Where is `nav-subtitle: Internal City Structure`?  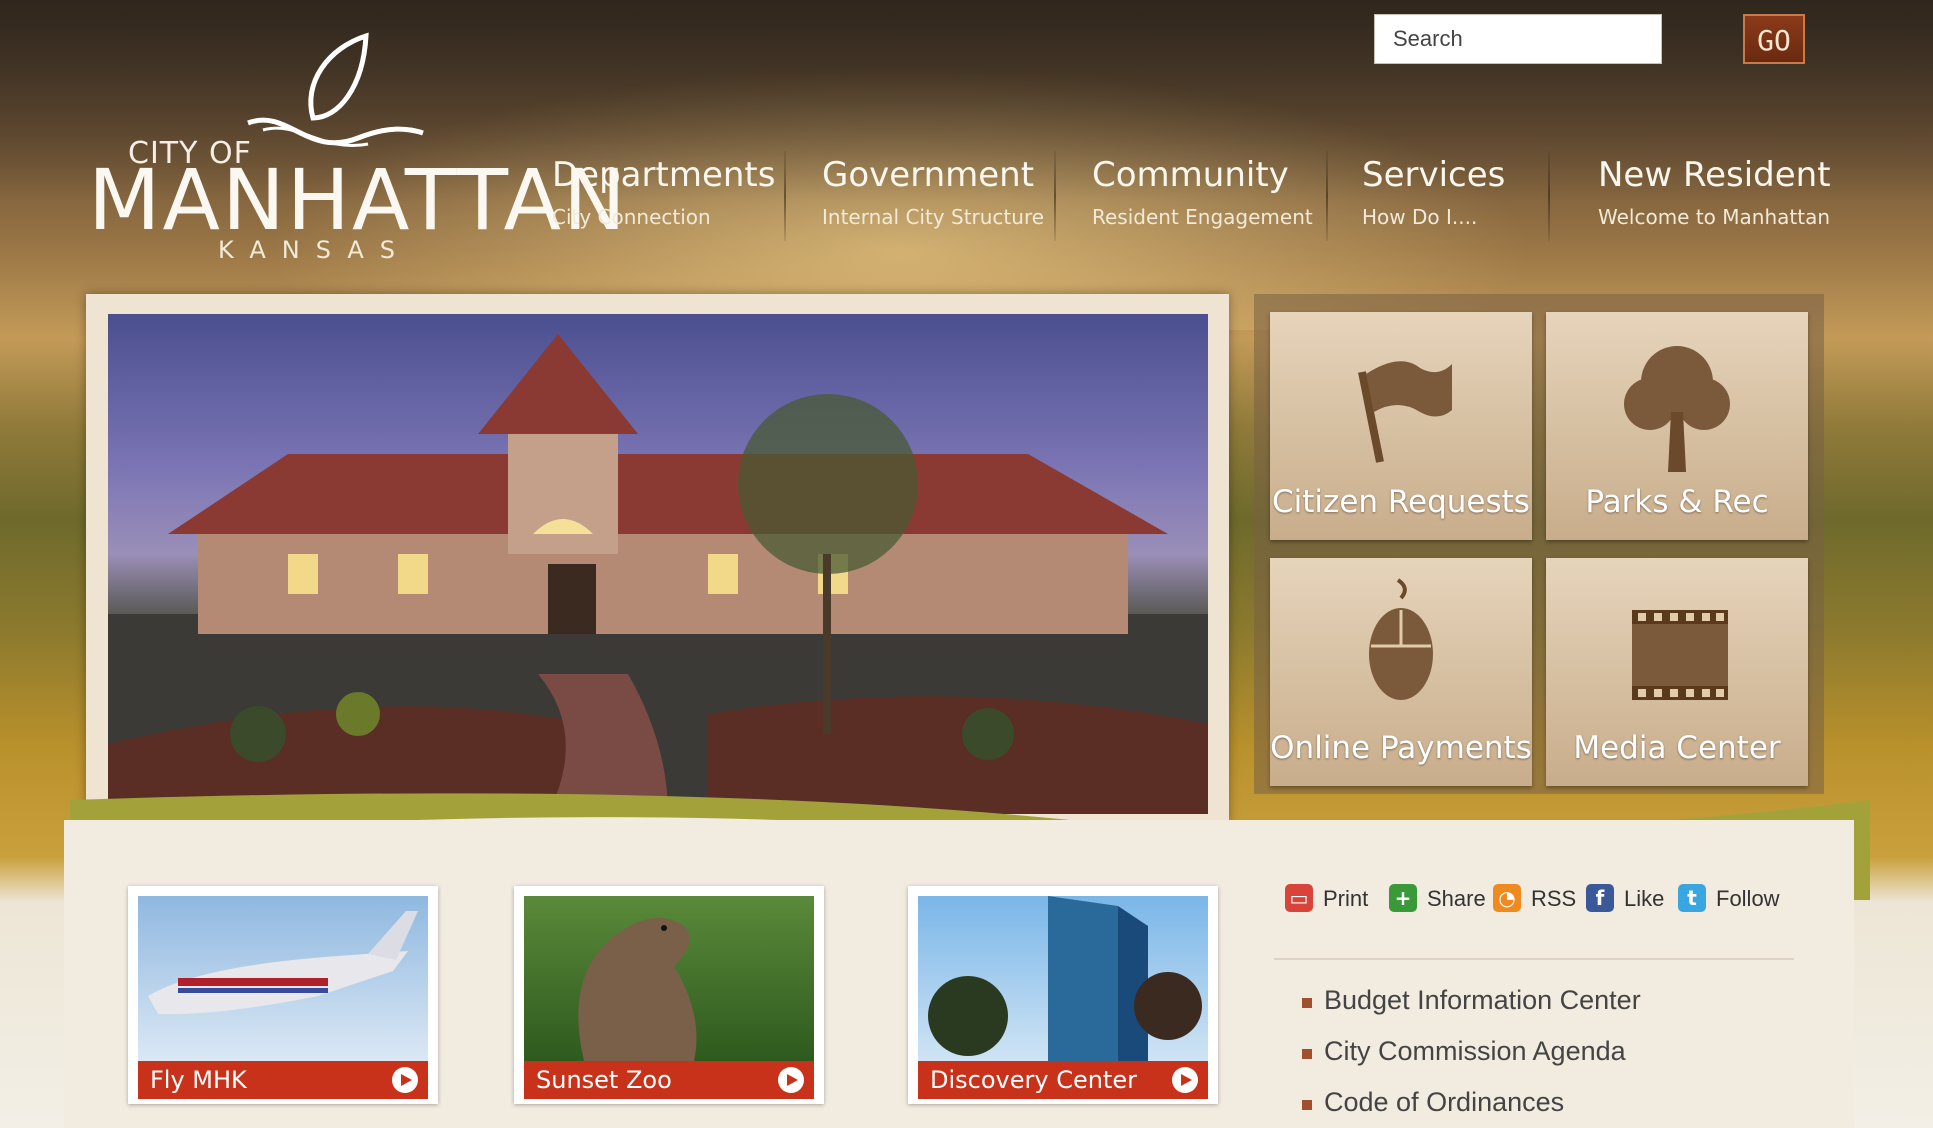
nav-subtitle: Internal City Structure is located at coordinates (933, 217).